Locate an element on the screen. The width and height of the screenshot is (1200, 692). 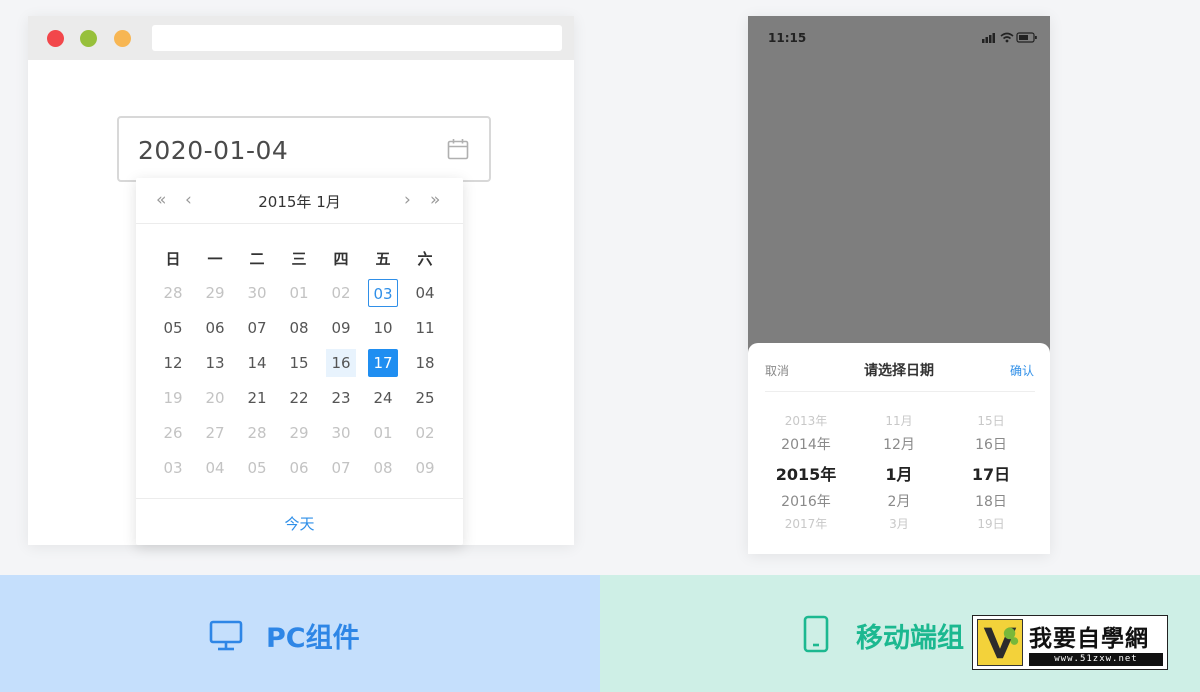
wifi-icon is located at coordinates (1007, 37).